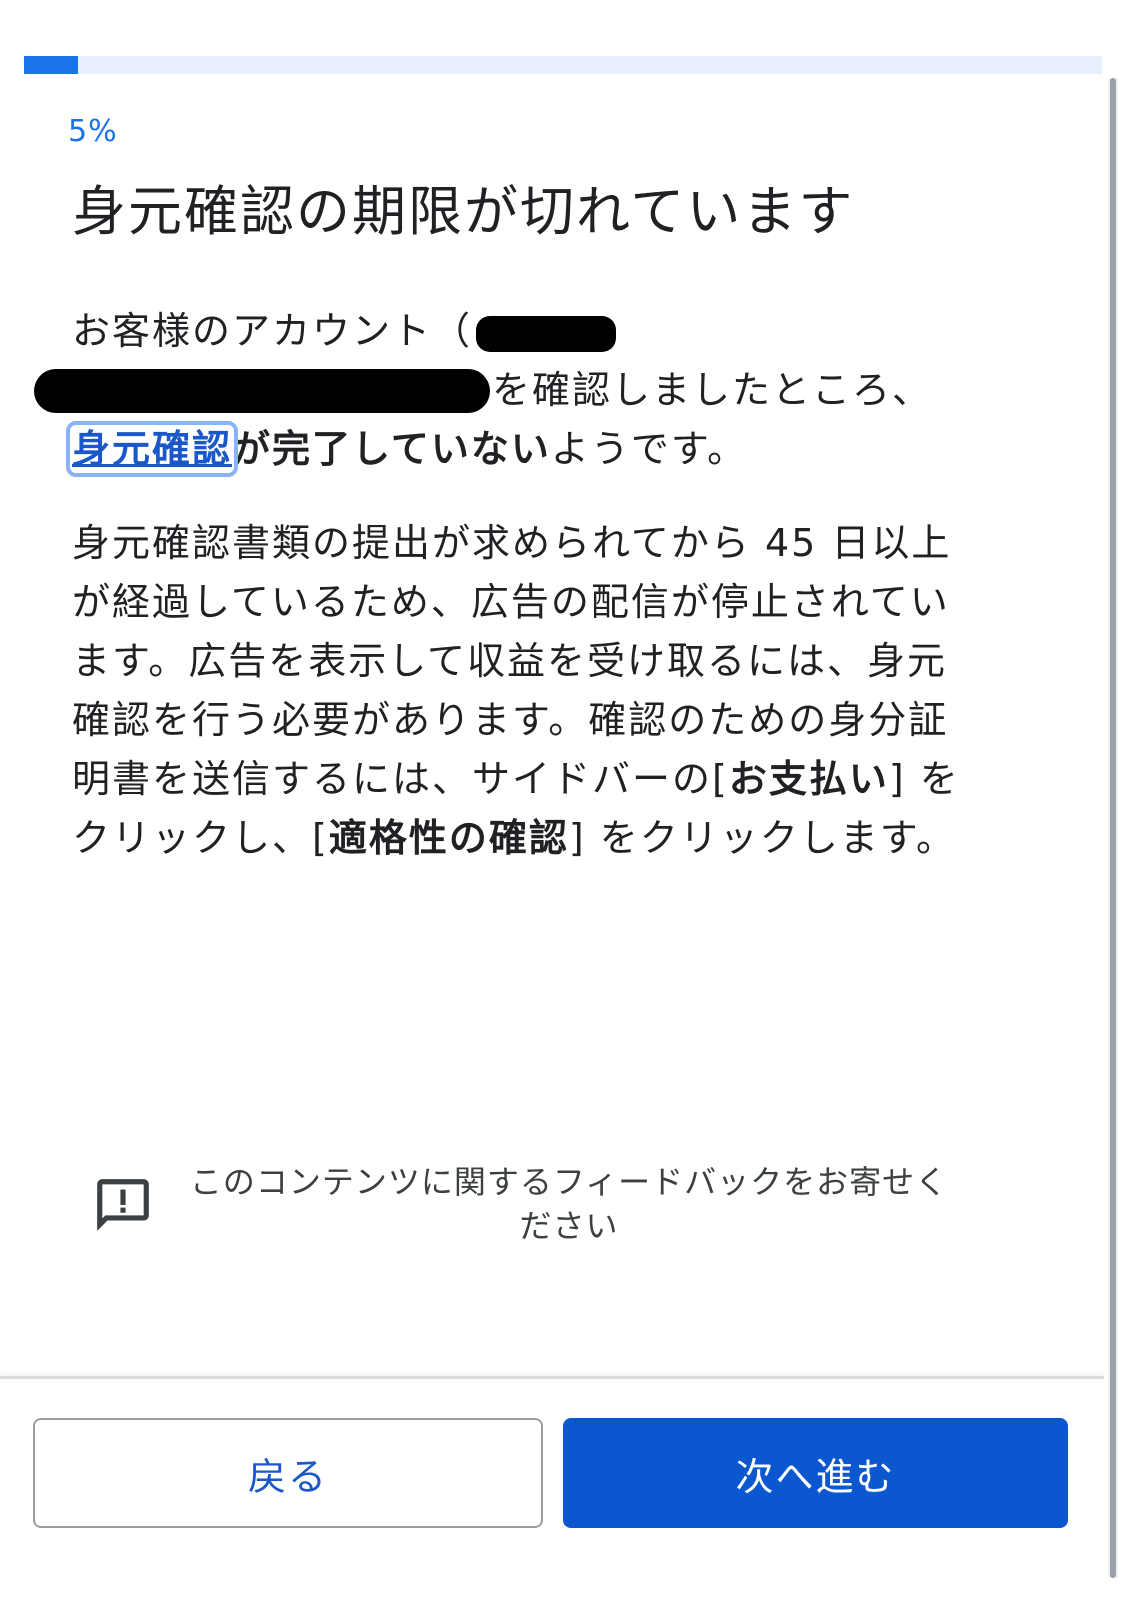 The image size is (1125, 1601). I want to click on progress-bar, so click(563, 65).